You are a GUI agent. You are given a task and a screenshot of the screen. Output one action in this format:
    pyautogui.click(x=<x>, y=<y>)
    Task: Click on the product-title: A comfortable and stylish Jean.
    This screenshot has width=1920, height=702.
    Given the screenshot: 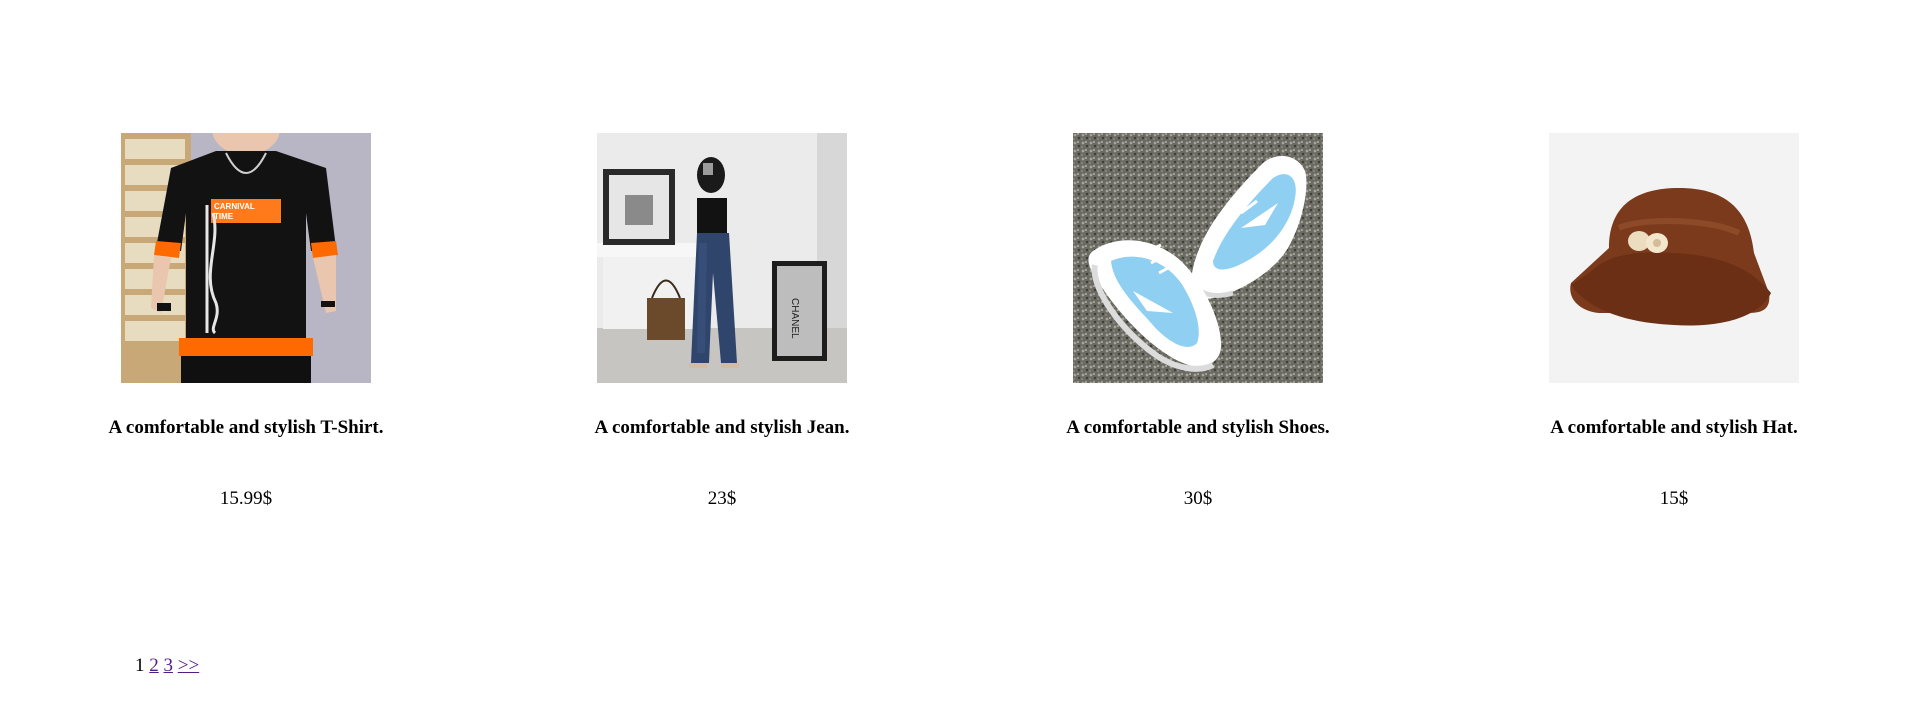 What is the action you would take?
    pyautogui.click(x=722, y=427)
    